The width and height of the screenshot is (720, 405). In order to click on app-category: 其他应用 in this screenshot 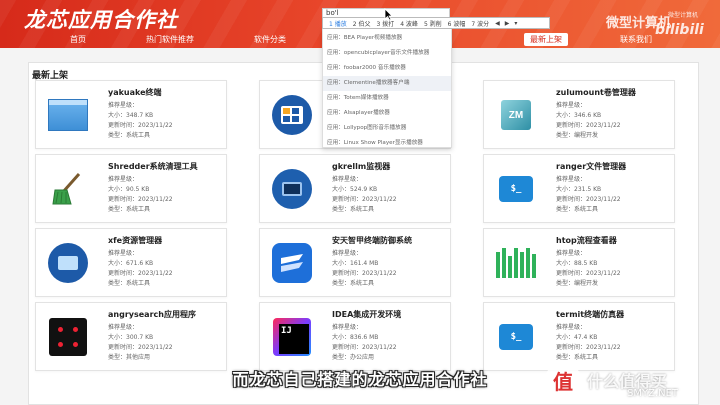, I will do `click(138, 357)`.